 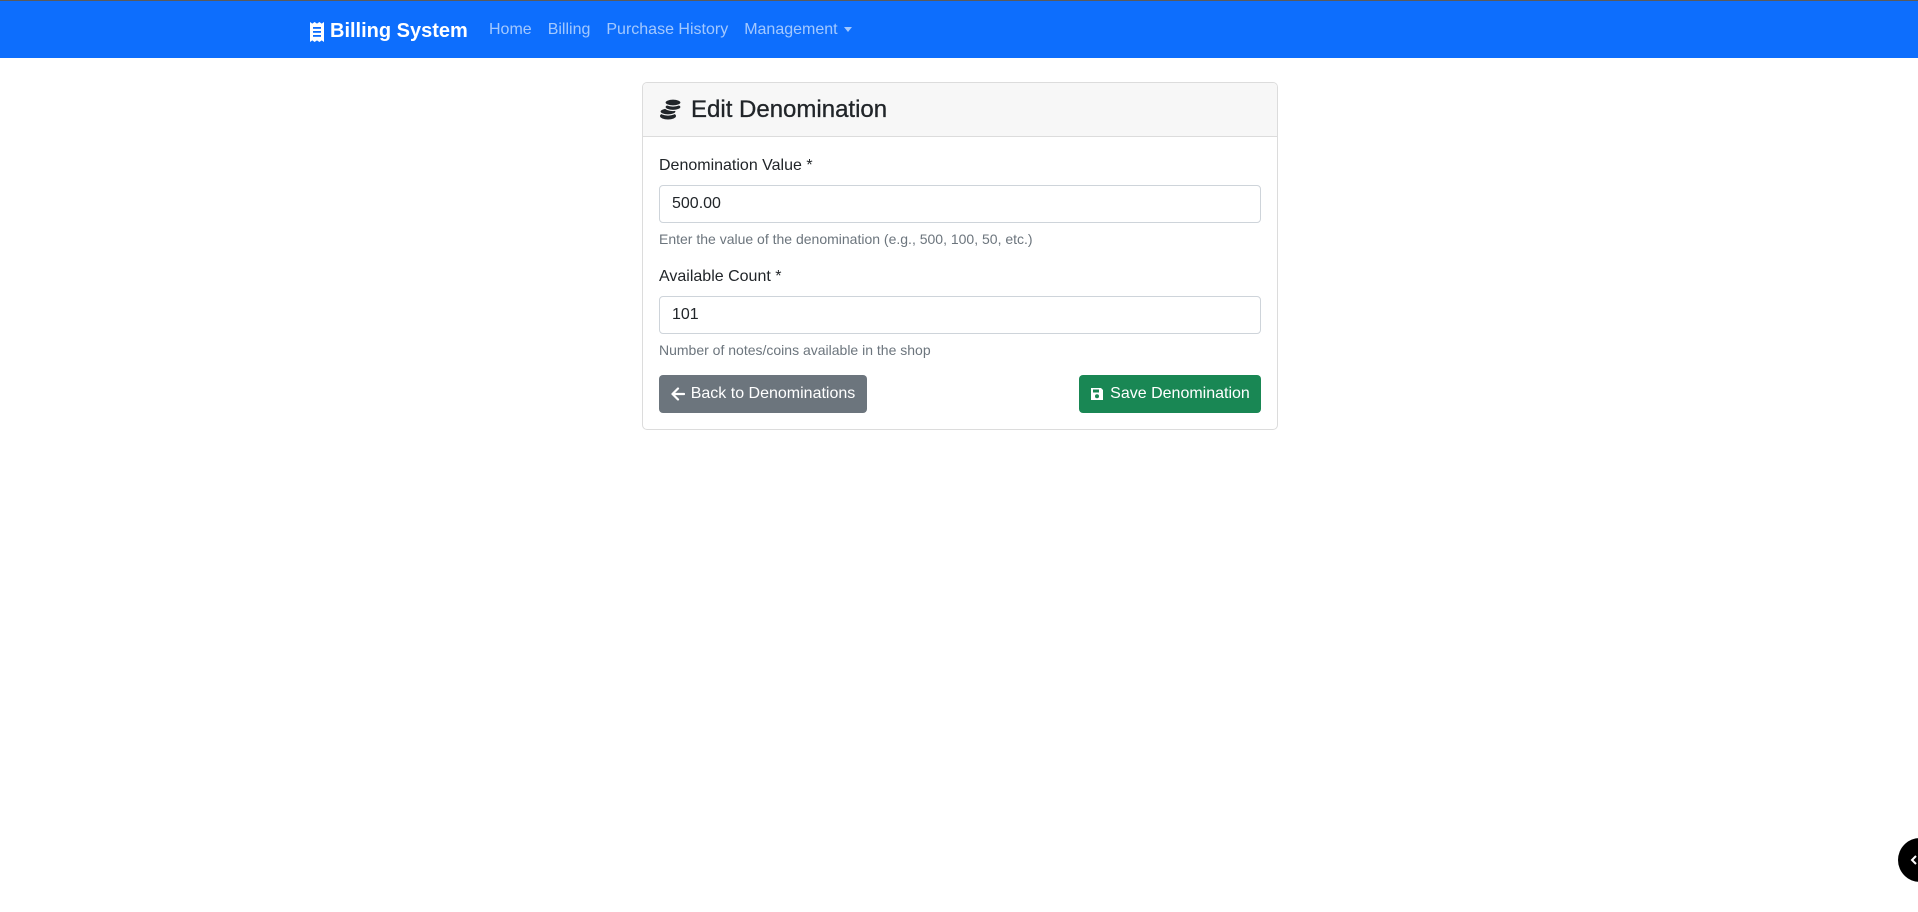 What do you see at coordinates (736, 165) in the screenshot?
I see `denomination-value-label: Denomination Value *` at bounding box center [736, 165].